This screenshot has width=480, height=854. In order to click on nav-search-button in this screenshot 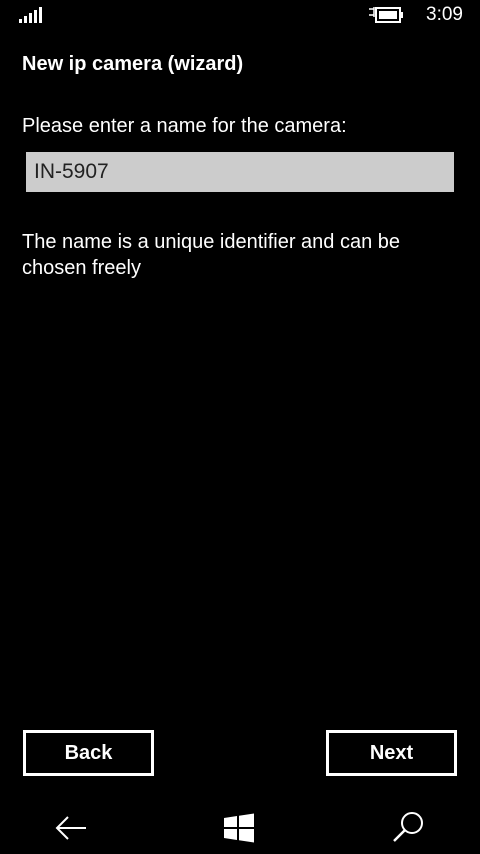, I will do `click(408, 828)`.